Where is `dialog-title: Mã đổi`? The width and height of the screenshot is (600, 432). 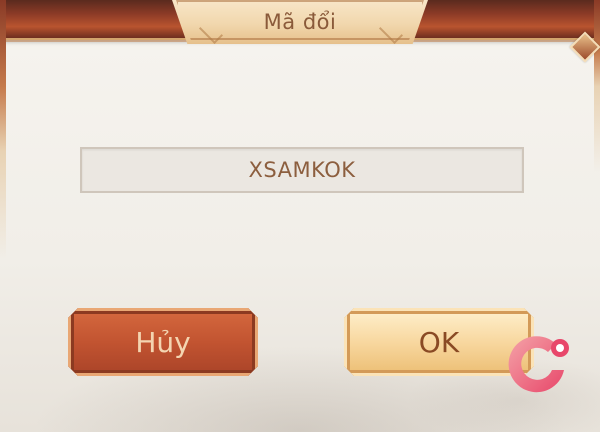 dialog-title: Mã đổi is located at coordinates (300, 22).